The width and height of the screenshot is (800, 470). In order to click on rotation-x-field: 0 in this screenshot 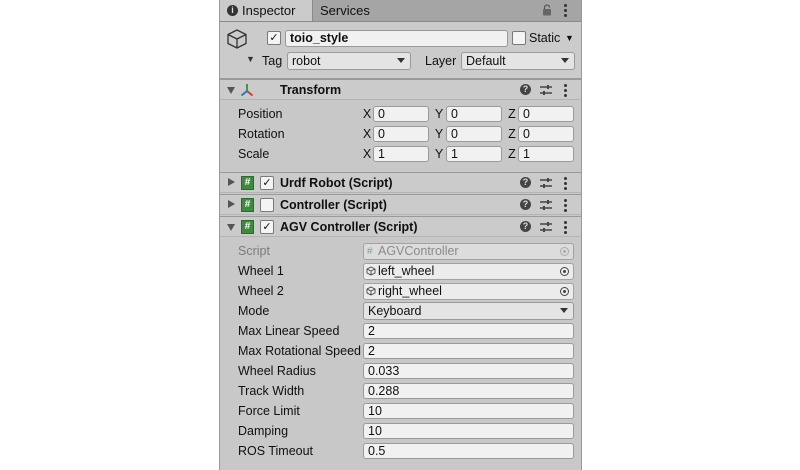, I will do `click(401, 134)`.